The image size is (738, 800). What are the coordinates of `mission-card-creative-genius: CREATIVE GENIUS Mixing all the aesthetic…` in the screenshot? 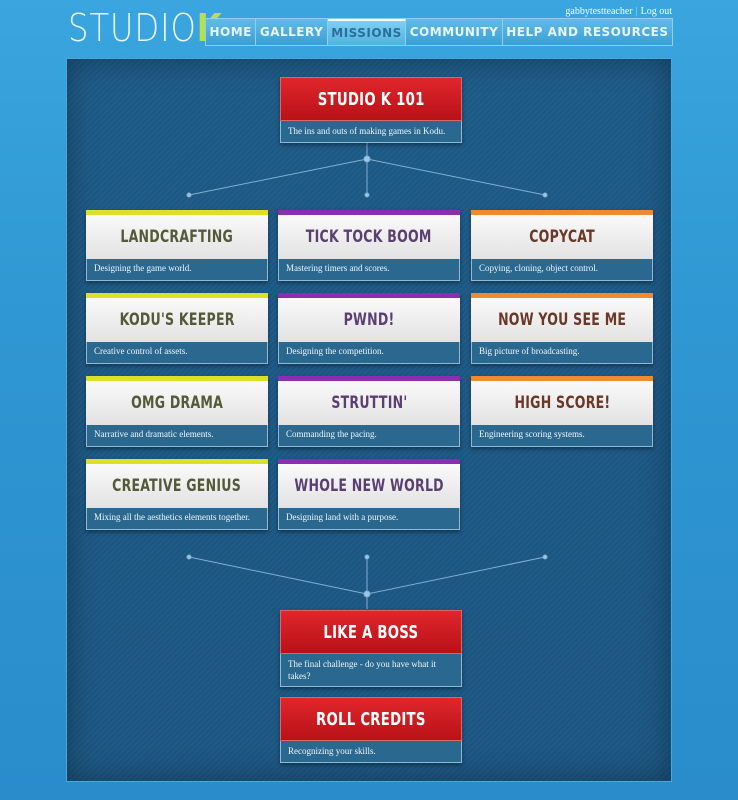 It's located at (177, 494).